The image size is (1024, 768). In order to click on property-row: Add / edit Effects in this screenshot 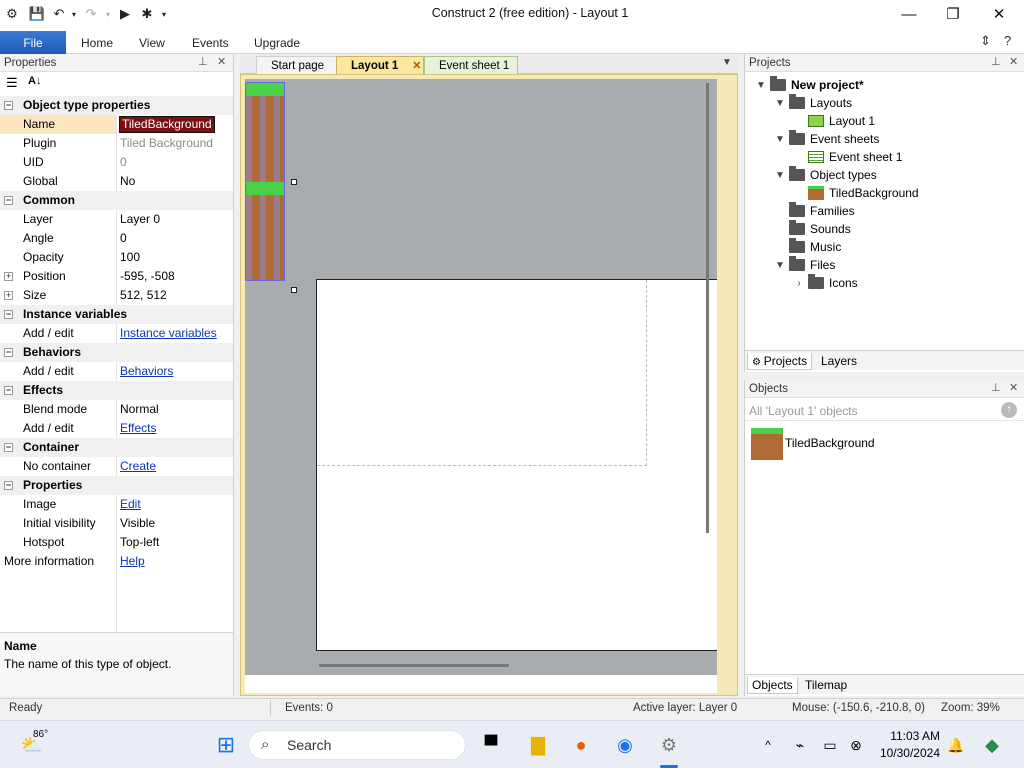, I will do `click(116, 428)`.